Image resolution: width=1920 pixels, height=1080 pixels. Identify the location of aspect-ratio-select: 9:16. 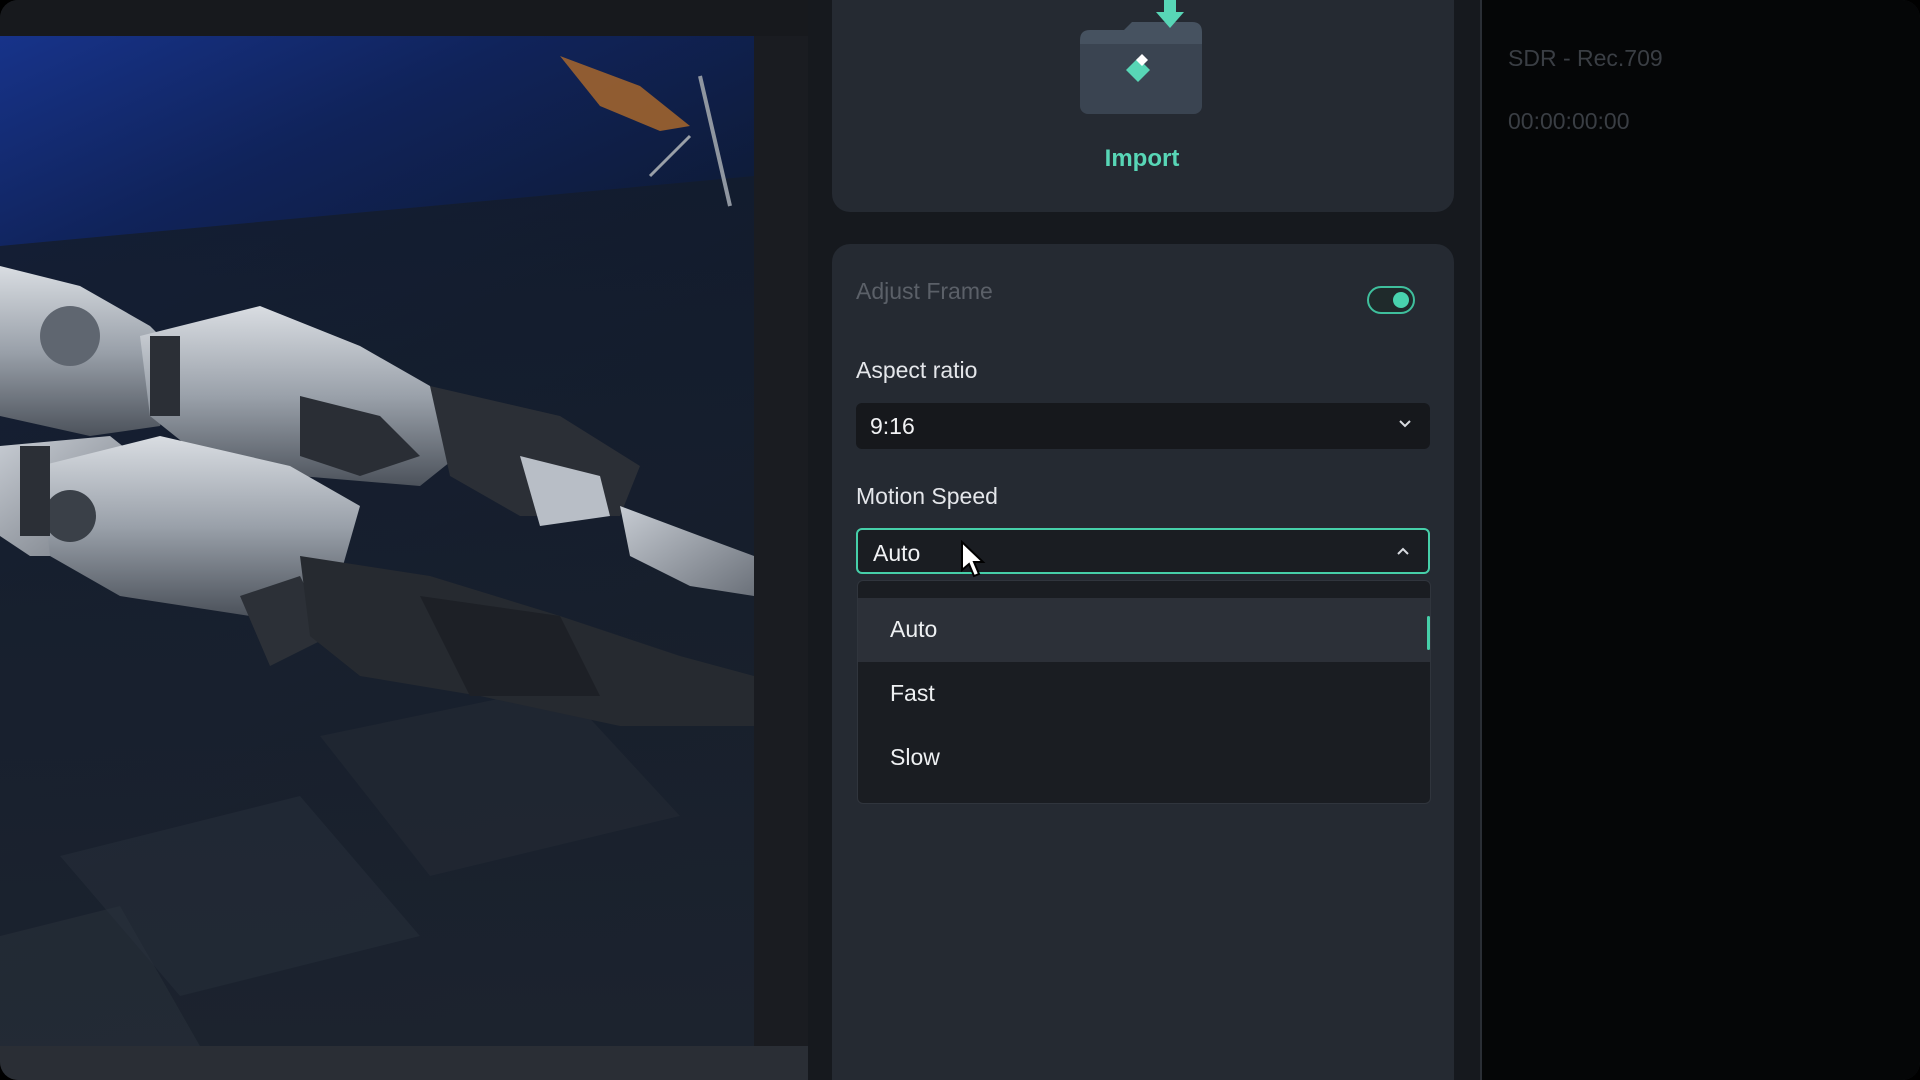
(1143, 426).